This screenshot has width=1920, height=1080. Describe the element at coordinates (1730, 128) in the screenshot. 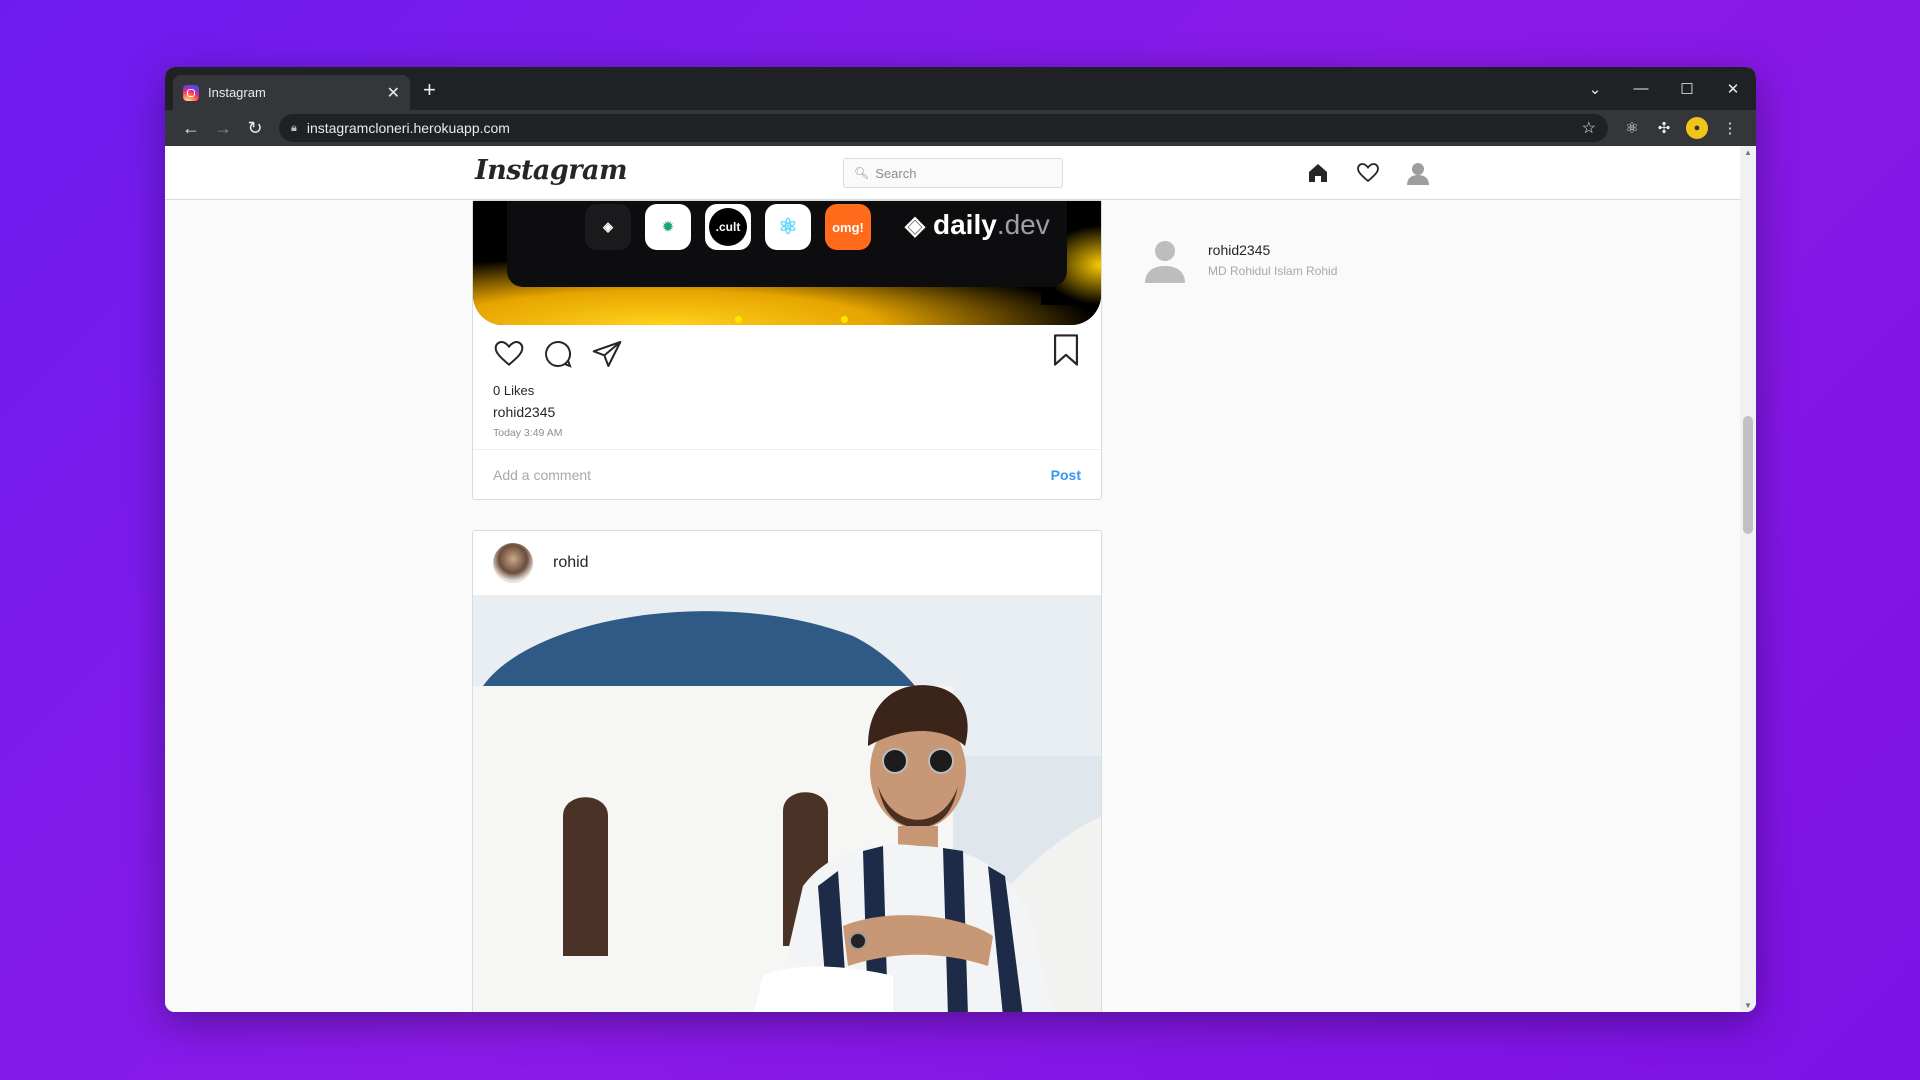

I see `browser-menu-icon: ⋮` at that location.